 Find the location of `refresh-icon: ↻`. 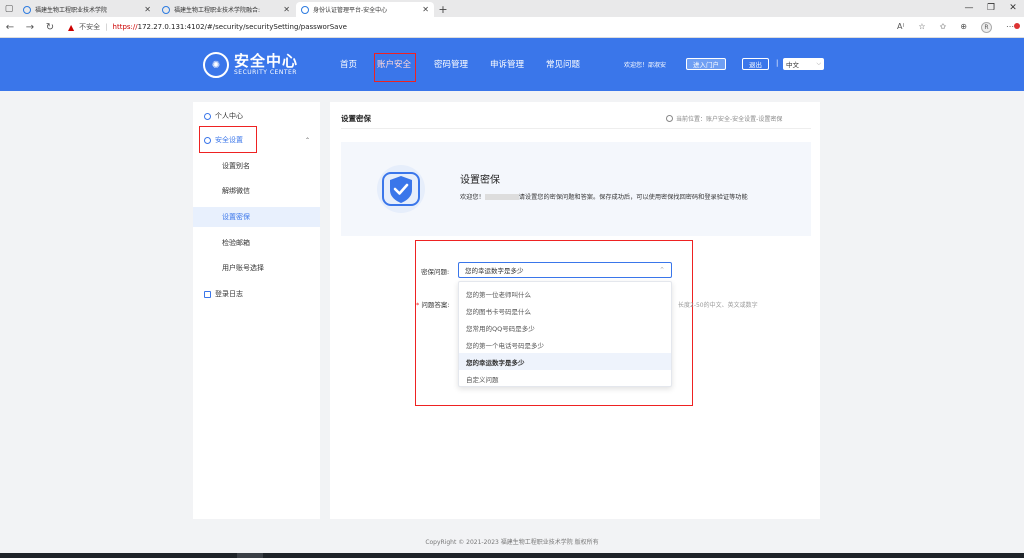

refresh-icon: ↻ is located at coordinates (50, 27).